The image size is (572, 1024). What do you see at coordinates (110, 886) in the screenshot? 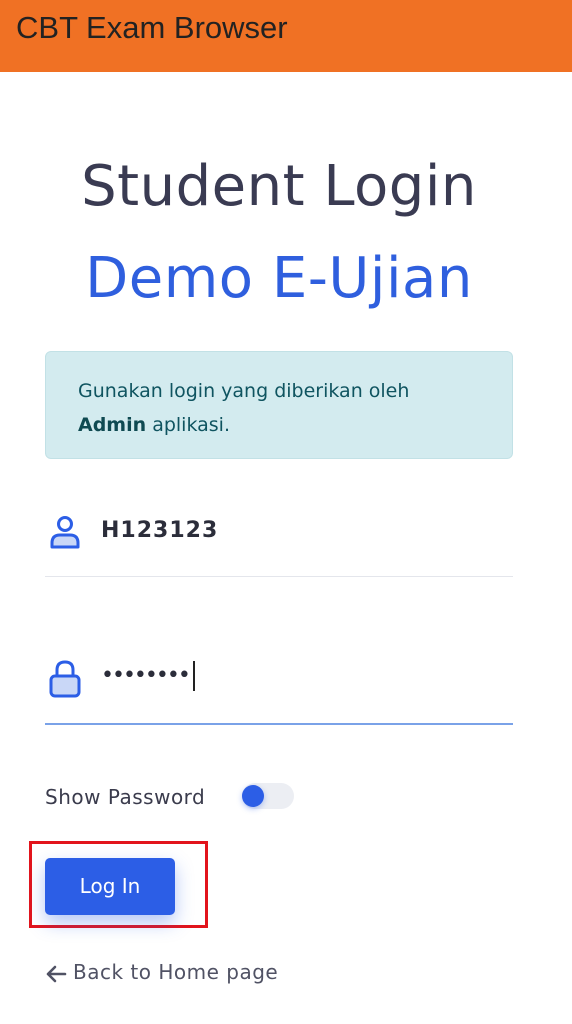
I see `login-button: Log In` at bounding box center [110, 886].